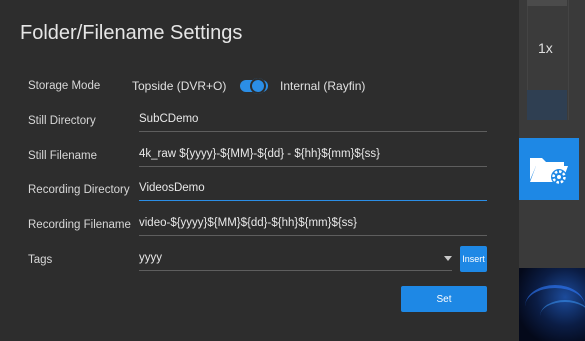 The height and width of the screenshot is (341, 585). Describe the element at coordinates (258, 86) in the screenshot. I see `storage-mode-toggle-knob` at that location.